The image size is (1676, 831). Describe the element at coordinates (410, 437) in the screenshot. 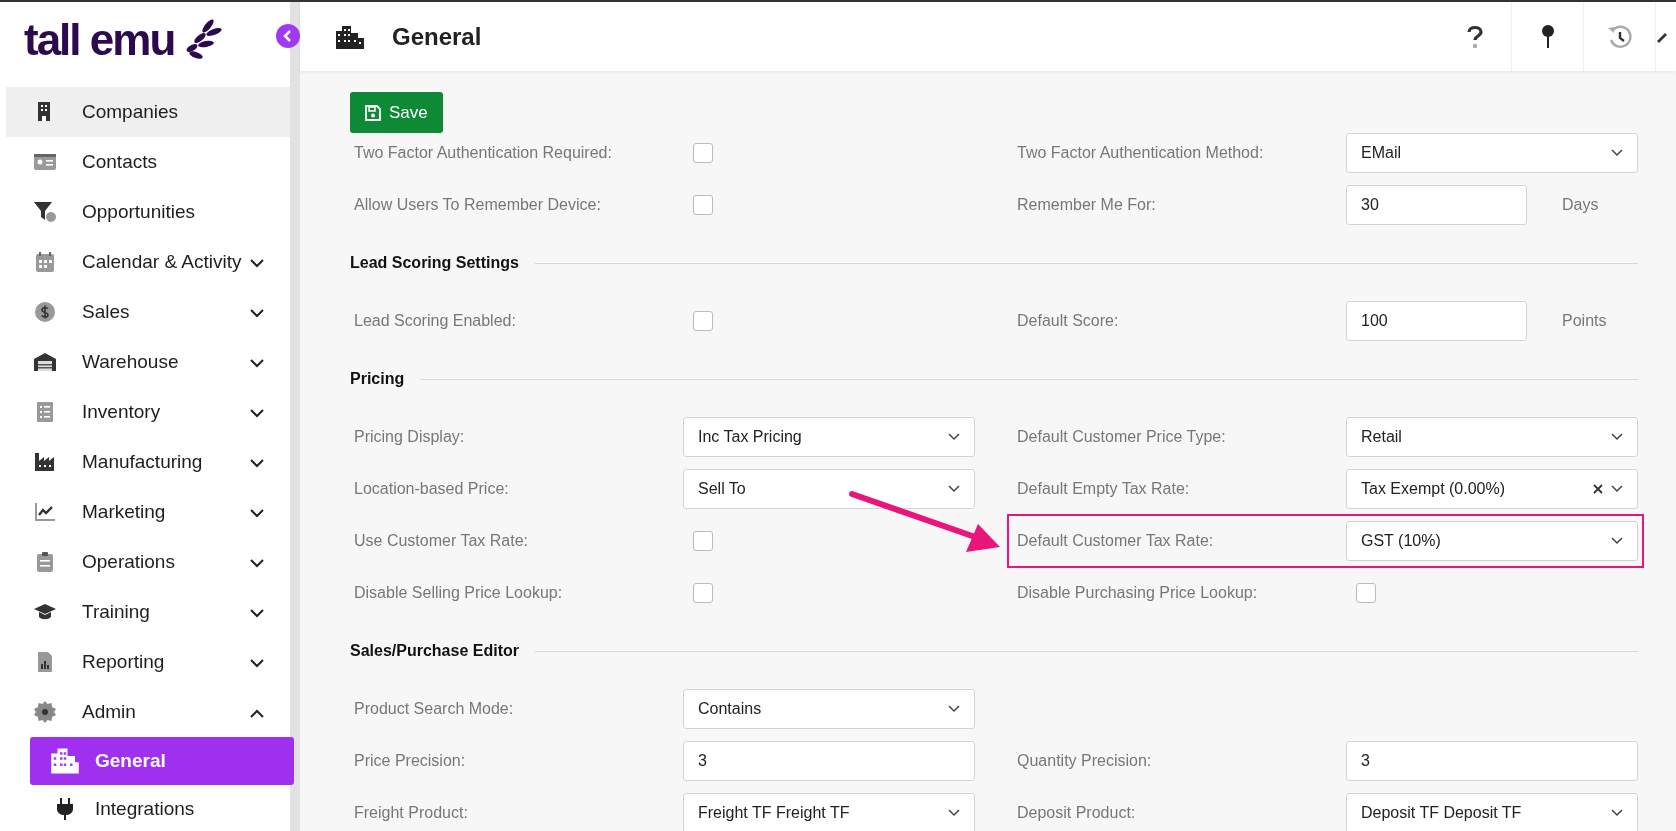

I see `field-label: Pricing Display:` at that location.